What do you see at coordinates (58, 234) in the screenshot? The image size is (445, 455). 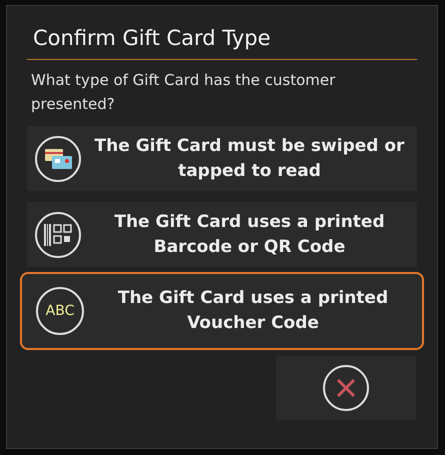 I see `barcode-icon` at bounding box center [58, 234].